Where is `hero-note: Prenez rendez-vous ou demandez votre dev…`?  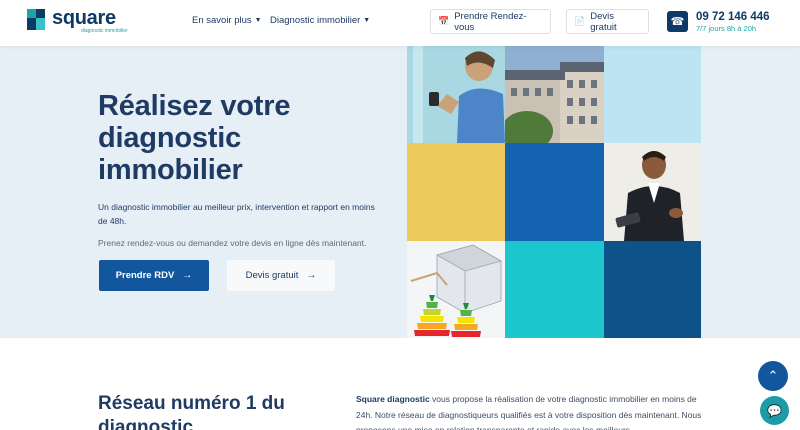
hero-note: Prenez rendez-vous ou demandez votre dev… is located at coordinates (232, 243).